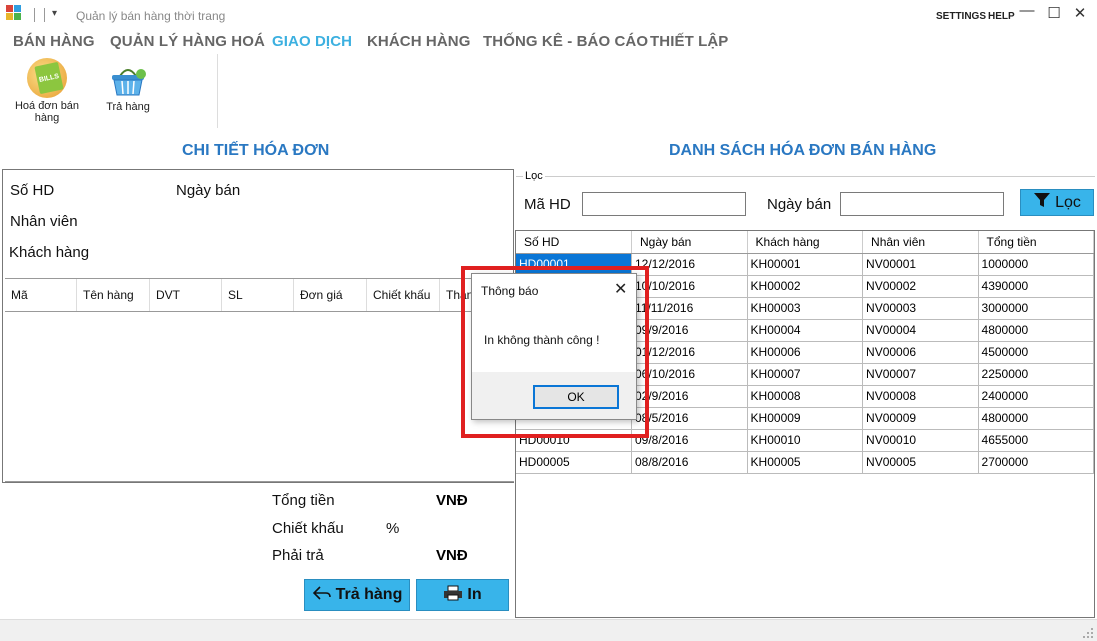 Image resolution: width=1097 pixels, height=641 pixels. What do you see at coordinates (1036, 462) in the screenshot?
I see `table-cell: 2700000` at bounding box center [1036, 462].